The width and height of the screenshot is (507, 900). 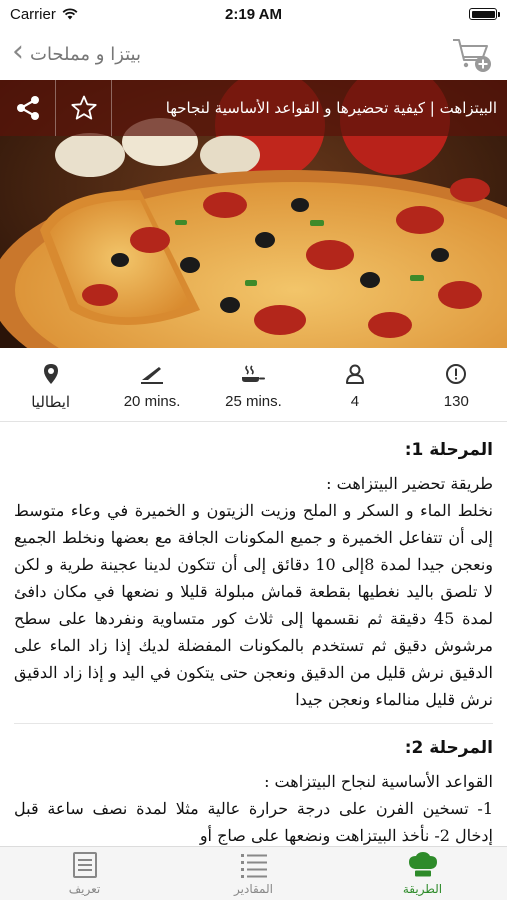 What do you see at coordinates (422, 889) in the screenshot?
I see `tab-label: الطريقة` at bounding box center [422, 889].